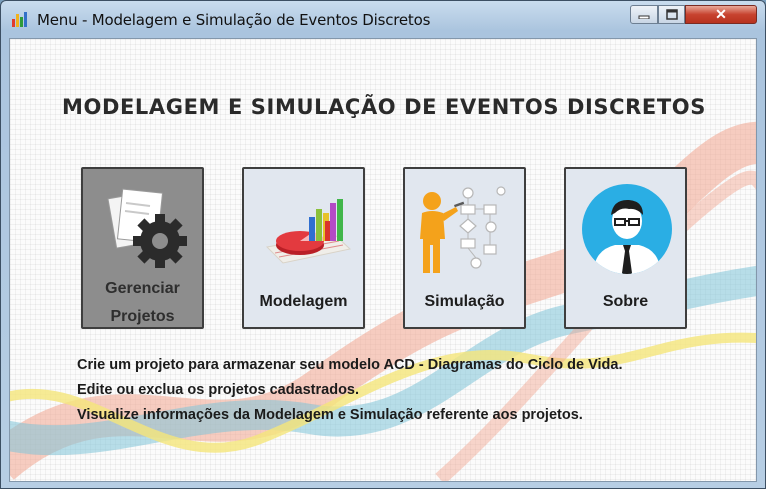 Image resolution: width=766 pixels, height=489 pixels. Describe the element at coordinates (308, 231) in the screenshot. I see `bar-pie-chart-icon` at that location.